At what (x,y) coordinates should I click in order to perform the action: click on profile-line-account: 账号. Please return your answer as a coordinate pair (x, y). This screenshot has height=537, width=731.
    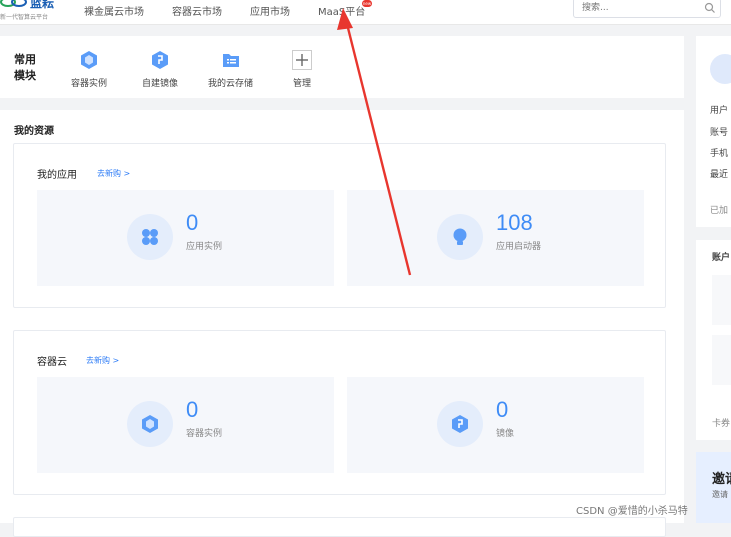
    Looking at the image, I should click on (719, 133).